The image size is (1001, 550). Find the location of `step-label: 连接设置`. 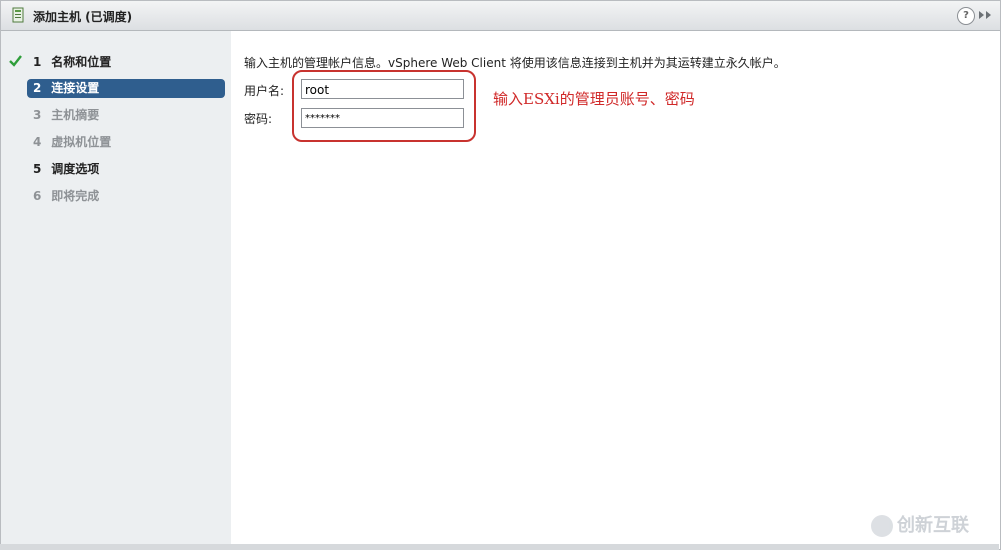

step-label: 连接设置 is located at coordinates (75, 88).